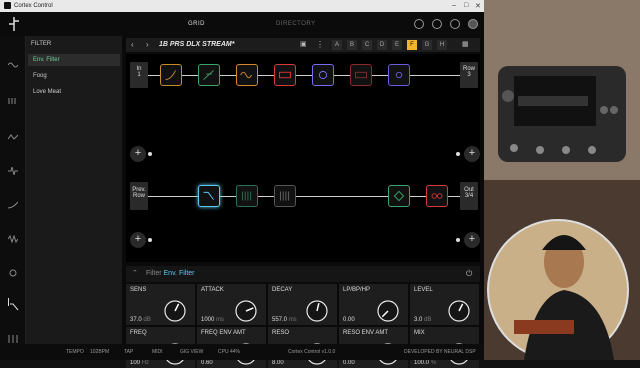 Image resolution: width=640 pixels, height=368 pixels. Describe the element at coordinates (320, 44) in the screenshot. I see `more-icon: ⋮` at that location.